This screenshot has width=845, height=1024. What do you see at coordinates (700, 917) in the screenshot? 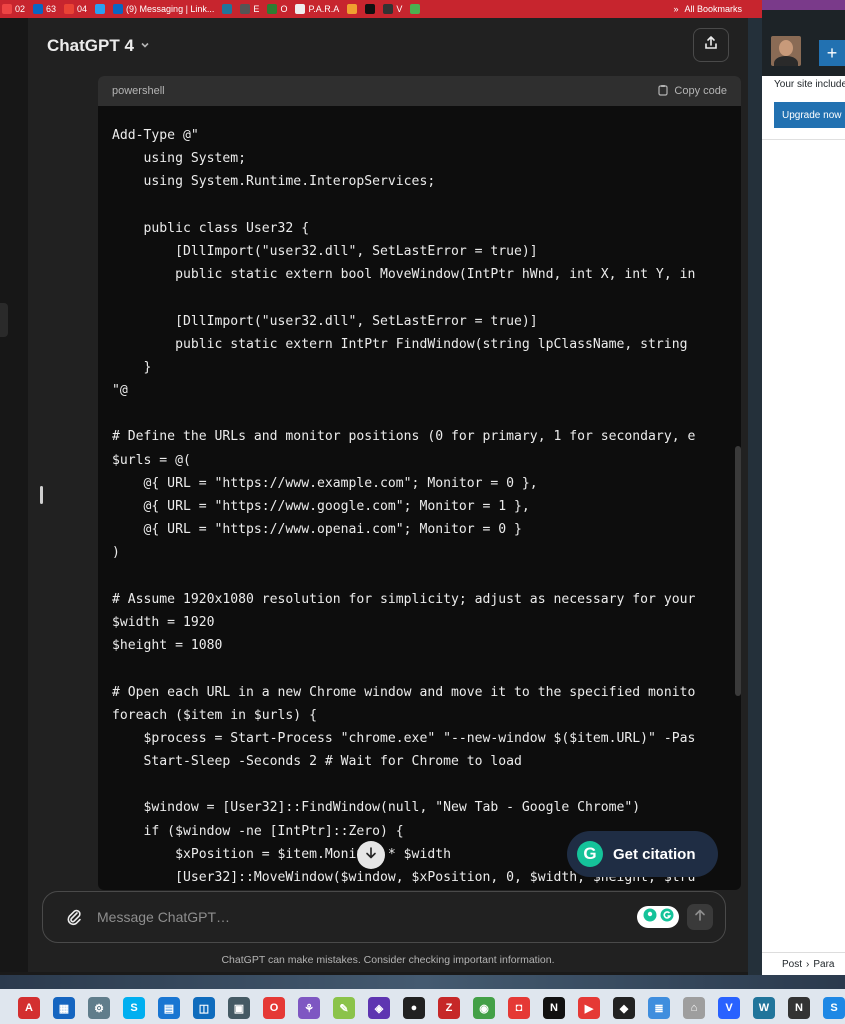
I see `send-button` at bounding box center [700, 917].